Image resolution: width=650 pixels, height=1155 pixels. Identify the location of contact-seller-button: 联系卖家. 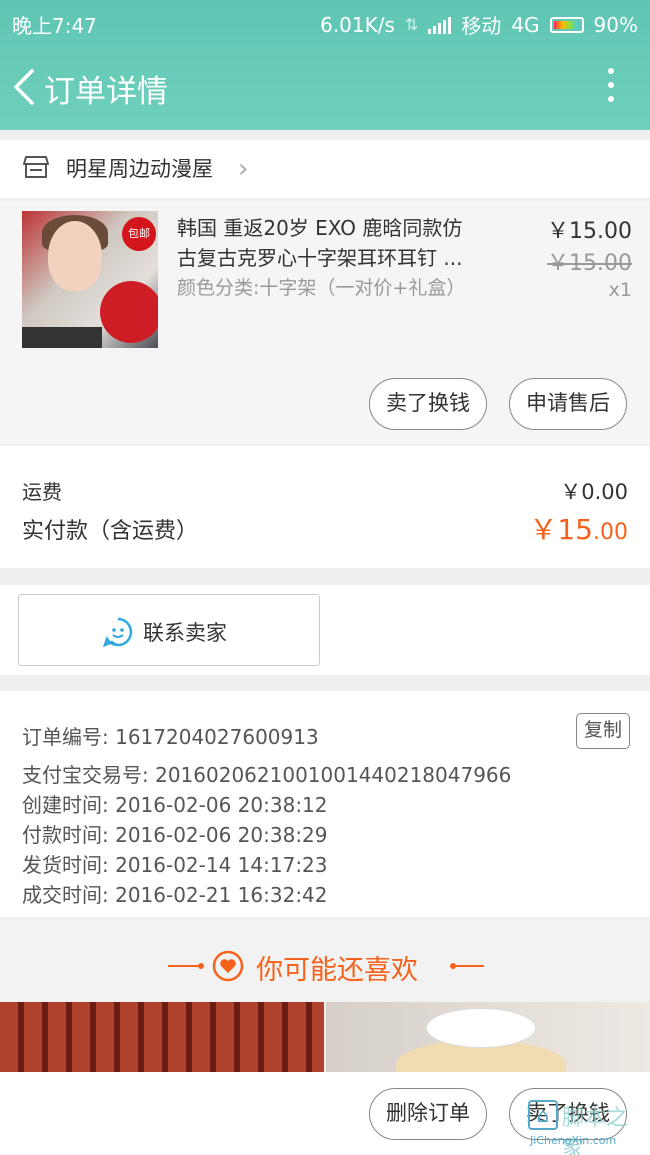
(169, 630).